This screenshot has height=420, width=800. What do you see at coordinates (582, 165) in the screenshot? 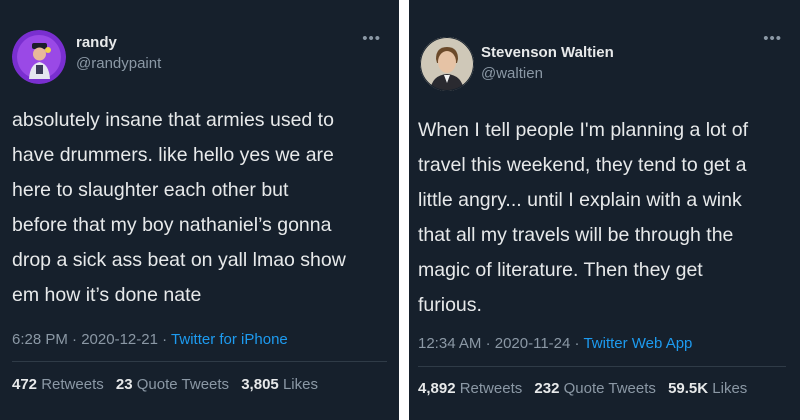
I see `tweet-text-line: travel this weekend, they tend to get a` at bounding box center [582, 165].